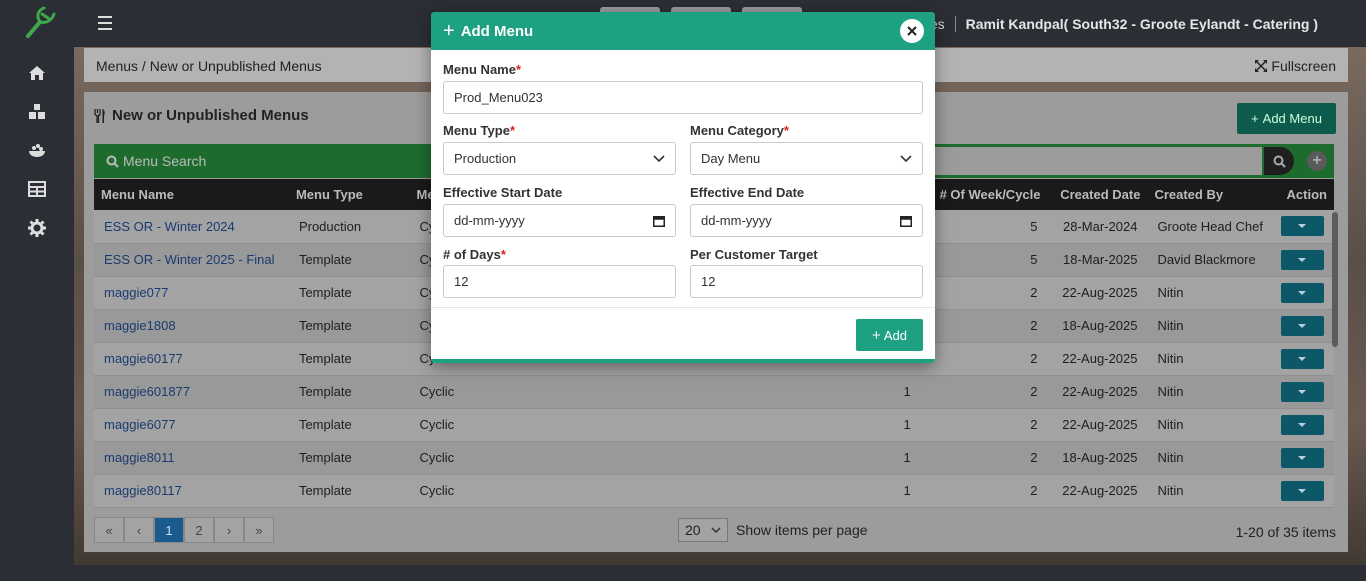 This screenshot has width=1366, height=581. I want to click on days-input: 12, so click(559, 281).